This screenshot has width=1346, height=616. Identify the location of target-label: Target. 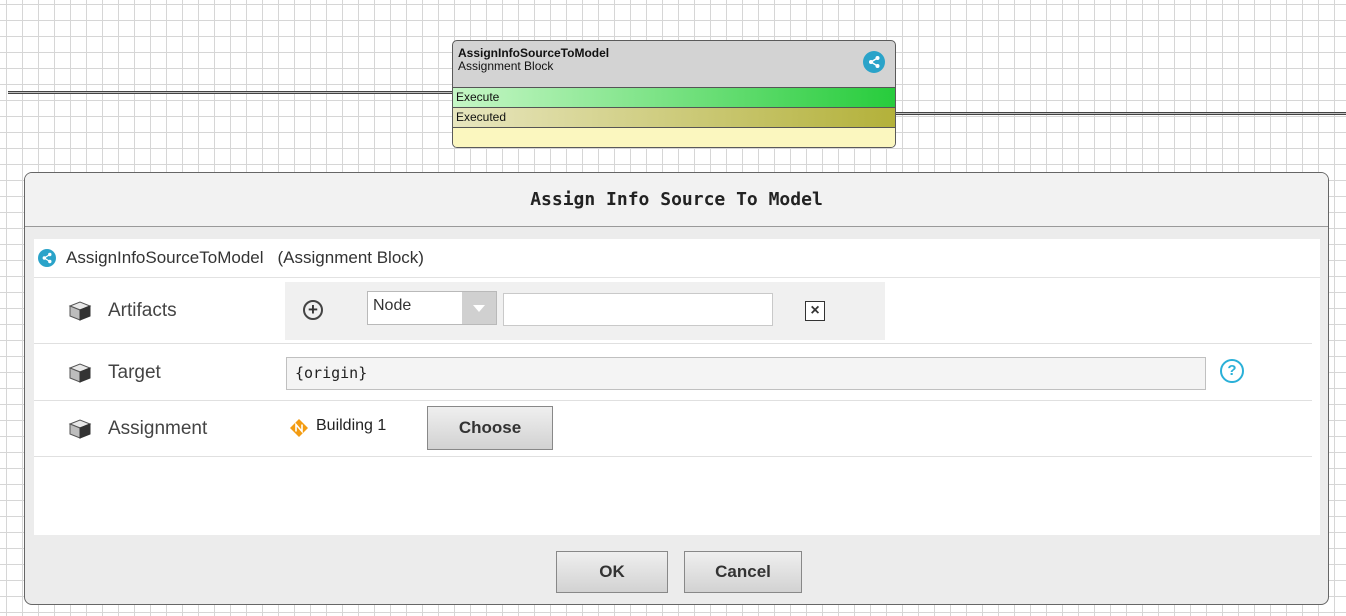
(134, 372).